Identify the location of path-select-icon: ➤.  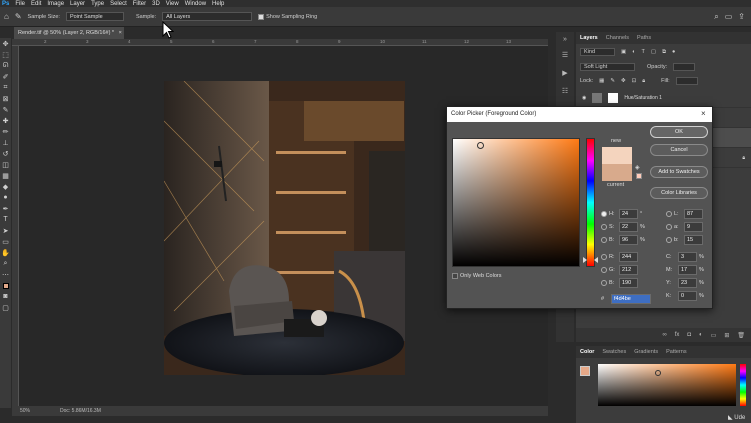
(5, 230).